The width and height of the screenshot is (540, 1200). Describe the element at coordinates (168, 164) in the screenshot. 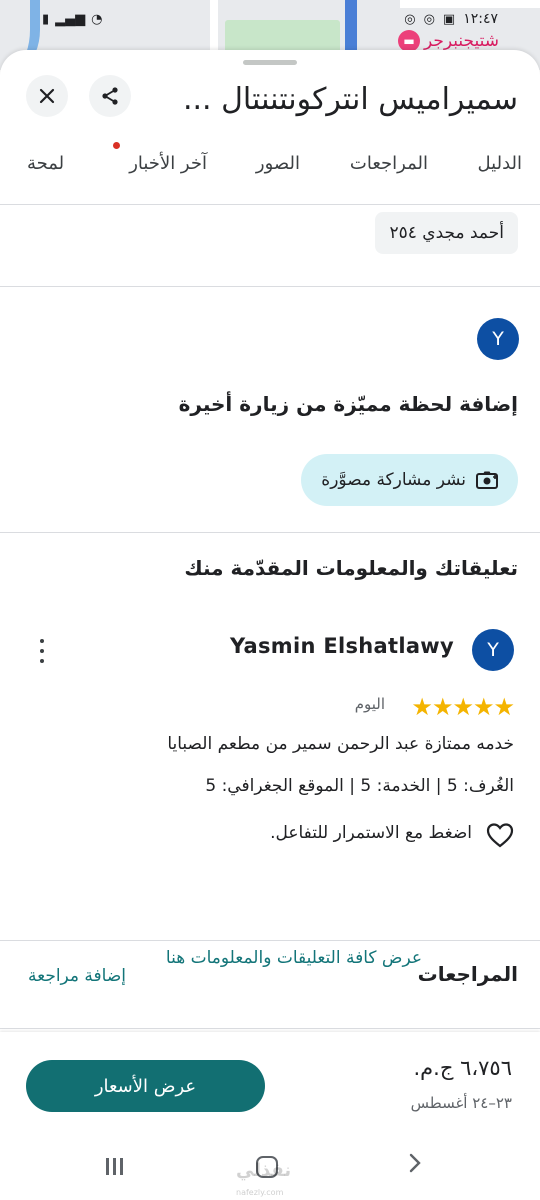

I see `tab-updates: آخر الأخبار` at that location.